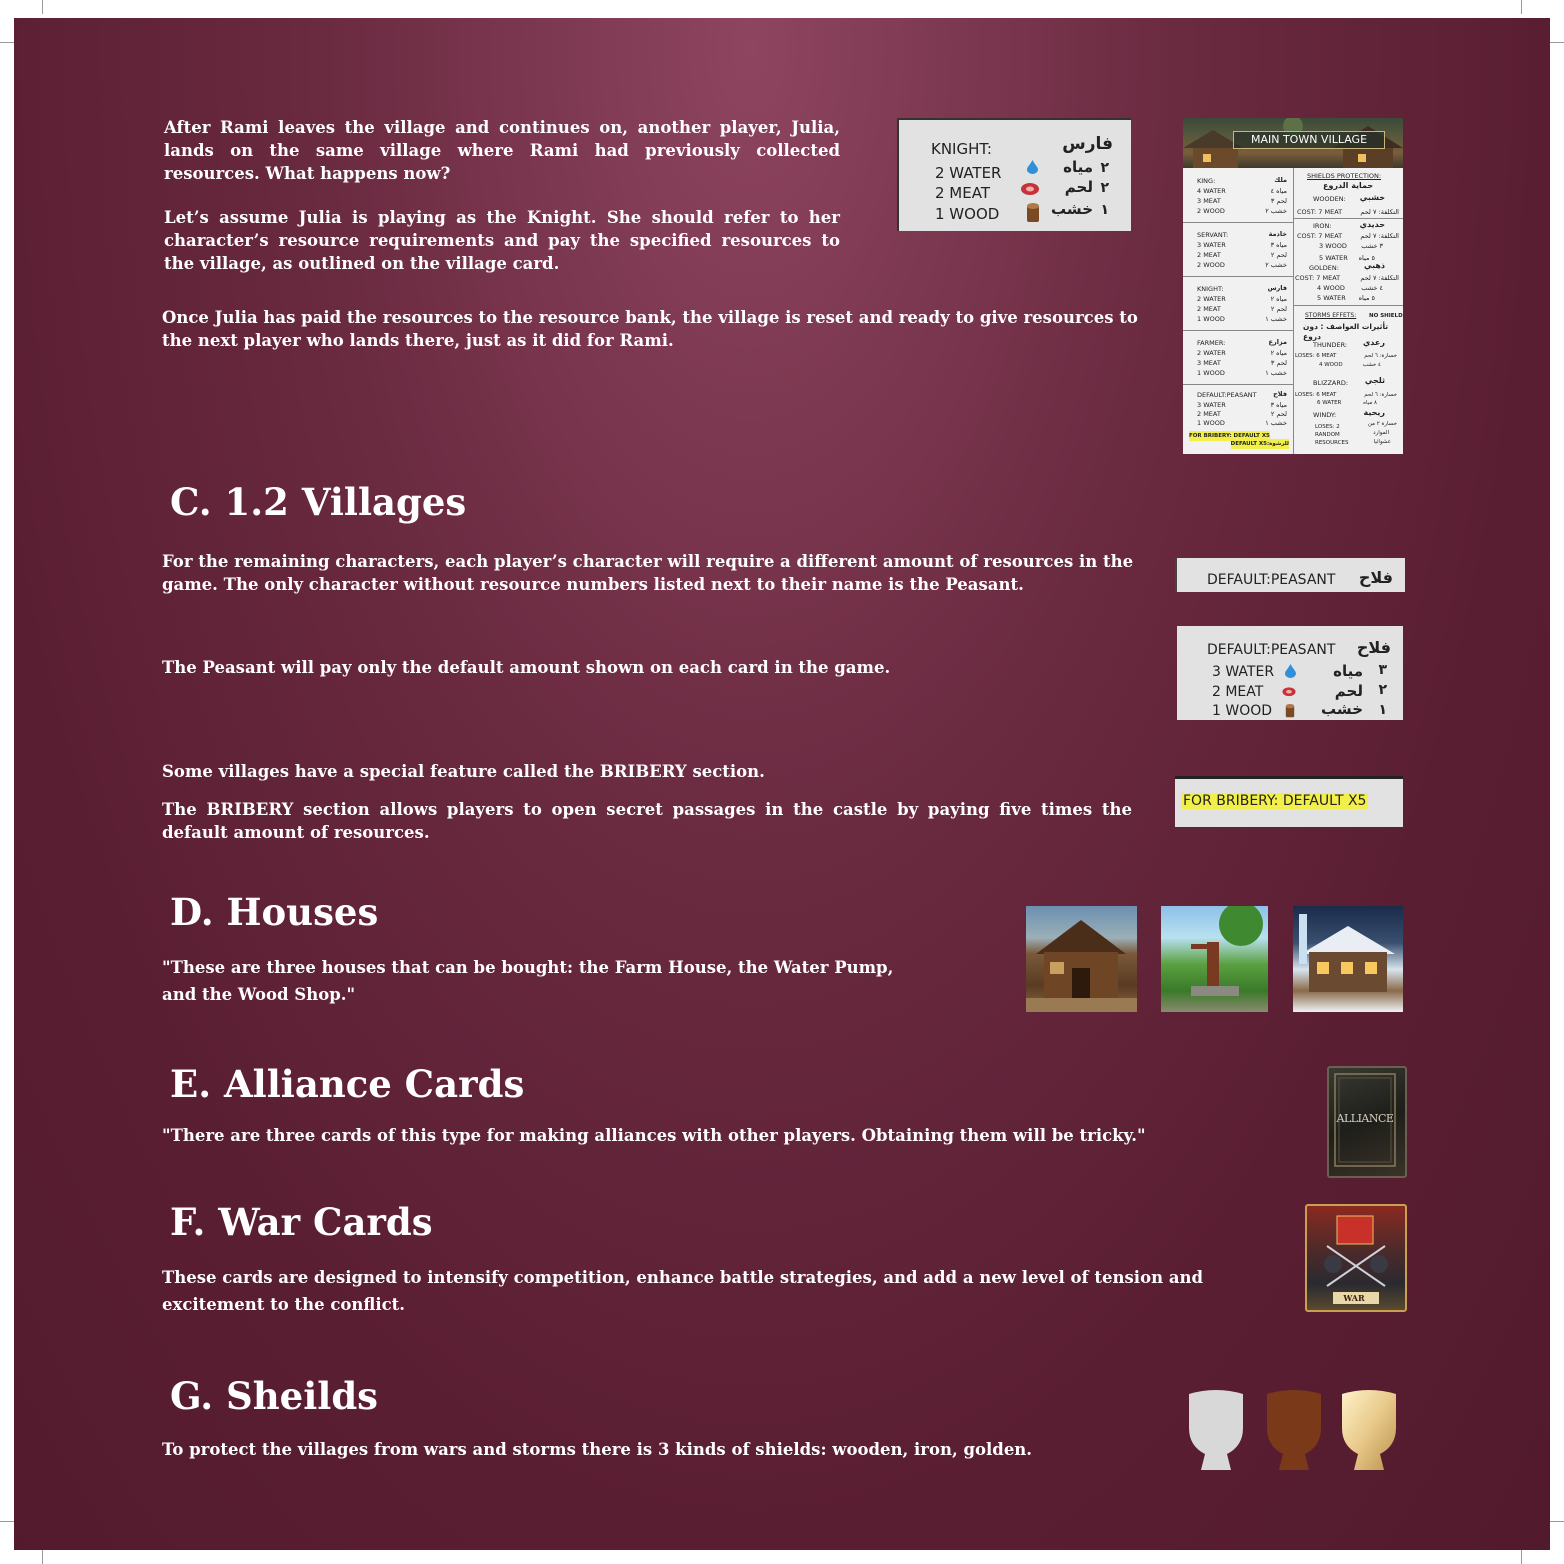 This screenshot has width=1564, height=1564. Describe the element at coordinates (1348, 671) in the screenshot. I see `peasant-water-arabic: مياه` at that location.